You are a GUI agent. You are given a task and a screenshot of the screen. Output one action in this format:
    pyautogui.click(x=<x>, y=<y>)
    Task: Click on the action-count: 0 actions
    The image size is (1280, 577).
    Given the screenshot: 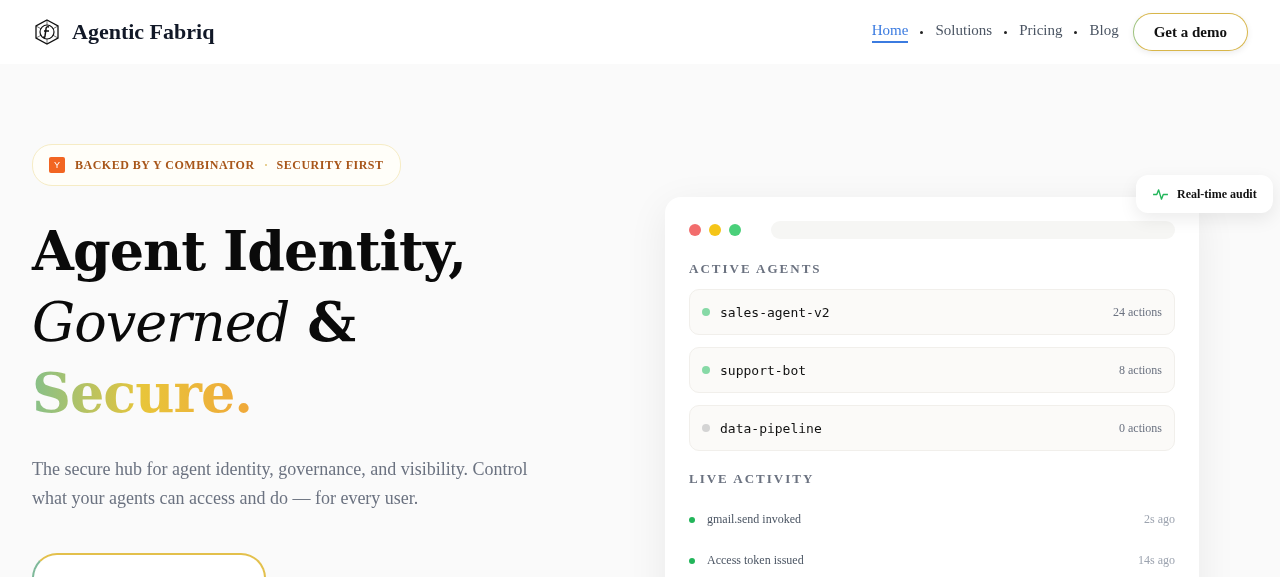 What is the action you would take?
    pyautogui.click(x=1140, y=428)
    